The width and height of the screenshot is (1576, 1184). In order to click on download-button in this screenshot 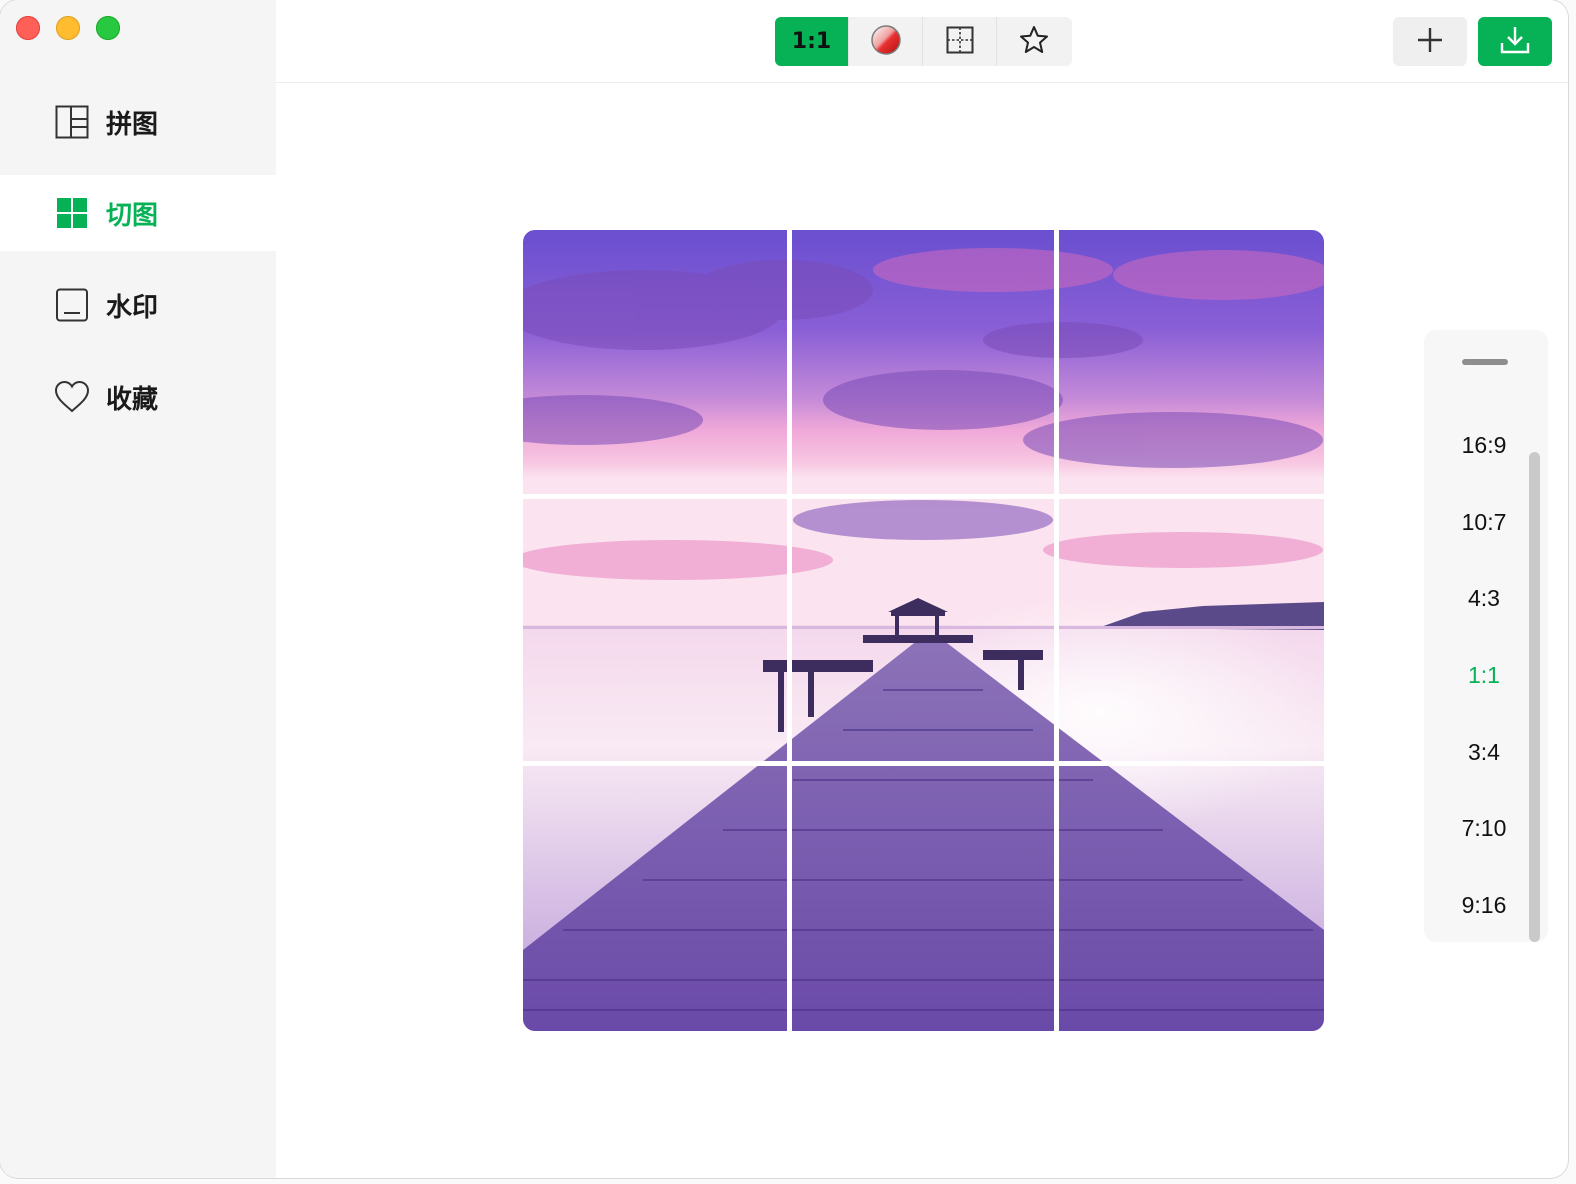, I will do `click(1515, 41)`.